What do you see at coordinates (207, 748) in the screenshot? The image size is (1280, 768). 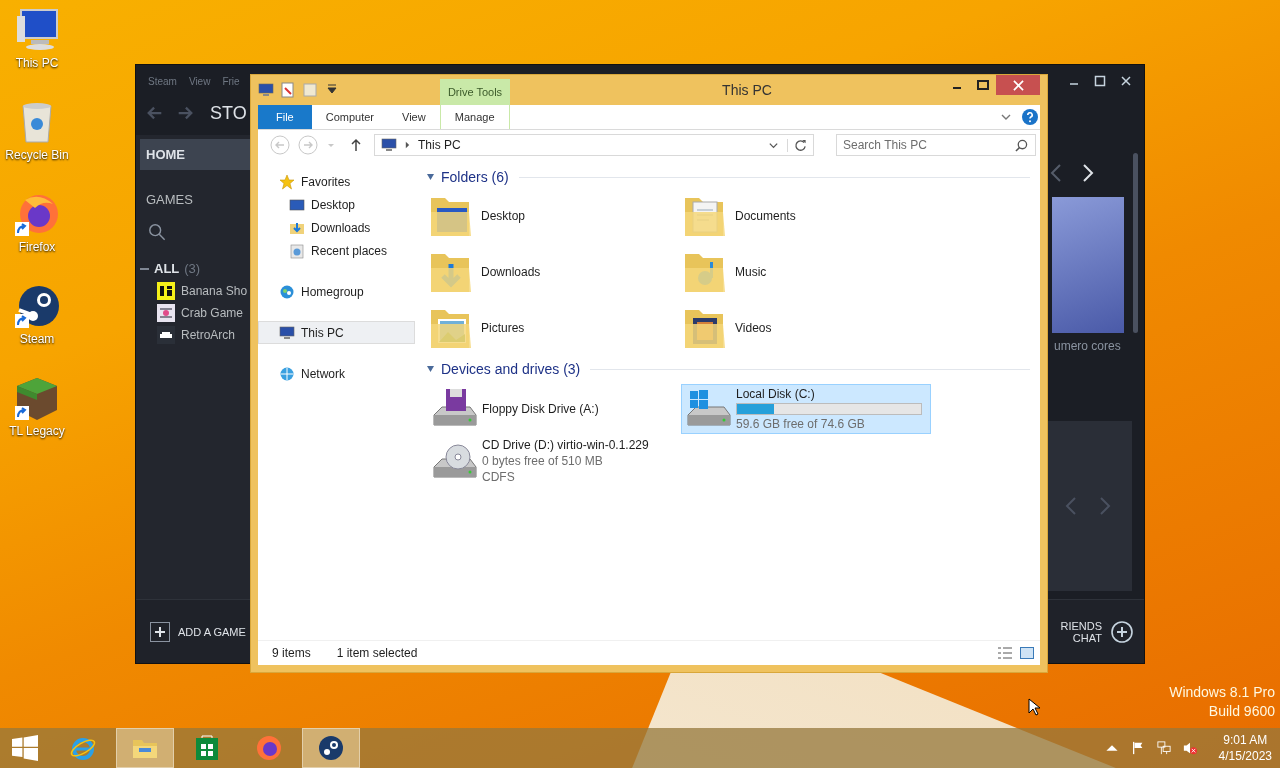 I see `store-icon` at bounding box center [207, 748].